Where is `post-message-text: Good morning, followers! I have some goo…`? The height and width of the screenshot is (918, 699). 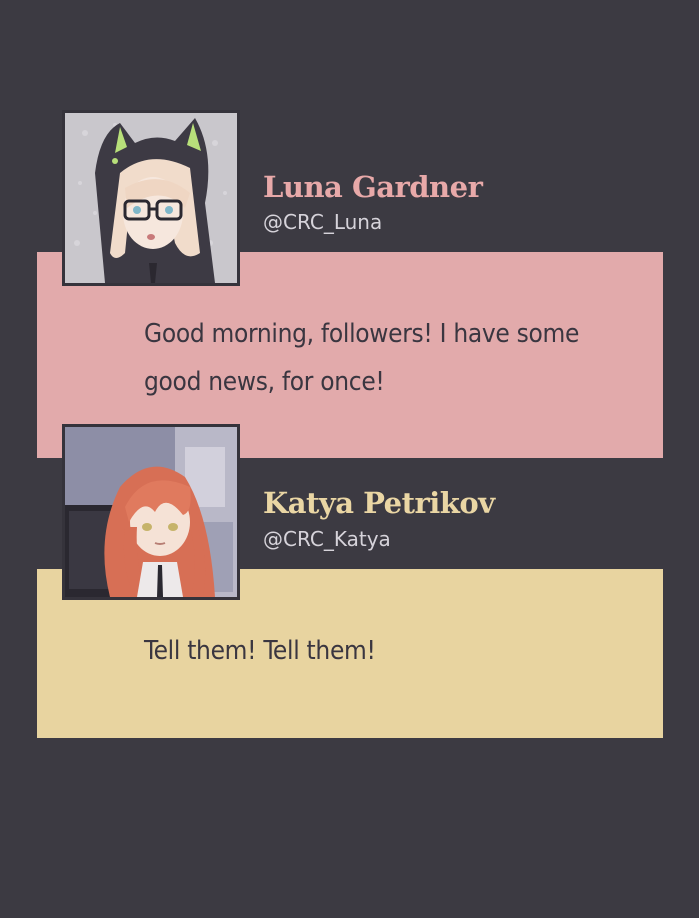
post-message-text: Good morning, followers! I have some goo… is located at coordinates (362, 358).